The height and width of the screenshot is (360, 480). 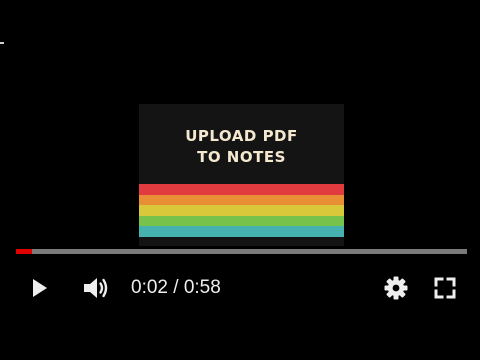 I want to click on stripe-red, so click(x=241, y=189).